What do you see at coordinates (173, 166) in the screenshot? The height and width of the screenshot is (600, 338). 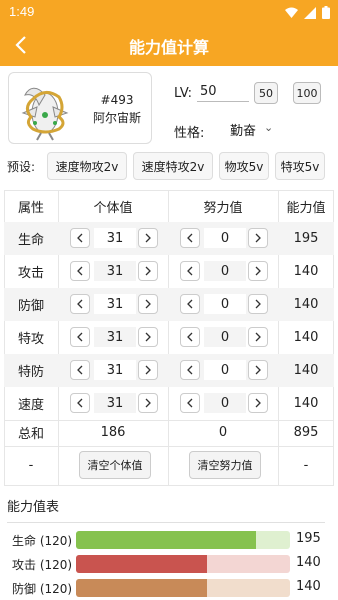 I see `preset-speed-spatk-2v-button: 速度特攻2v` at bounding box center [173, 166].